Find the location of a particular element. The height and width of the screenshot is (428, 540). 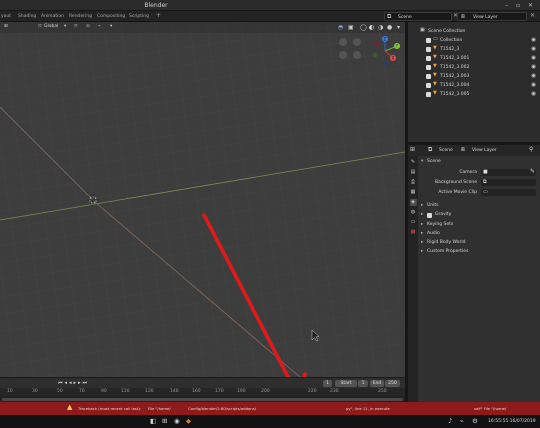

tool-tab-icon: ✎ is located at coordinates (413, 162).